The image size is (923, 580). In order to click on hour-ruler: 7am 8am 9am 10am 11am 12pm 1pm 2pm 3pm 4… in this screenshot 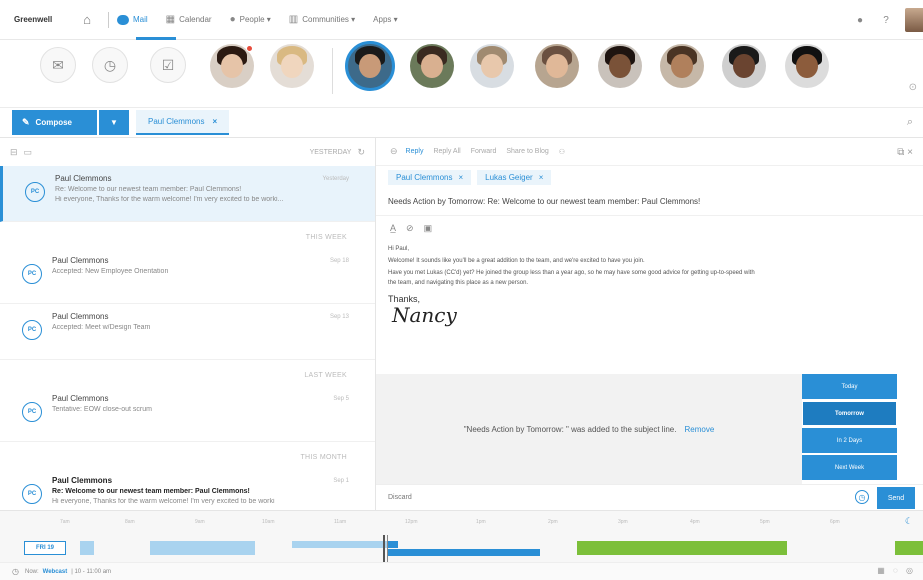, I will do `click(461, 523)`.